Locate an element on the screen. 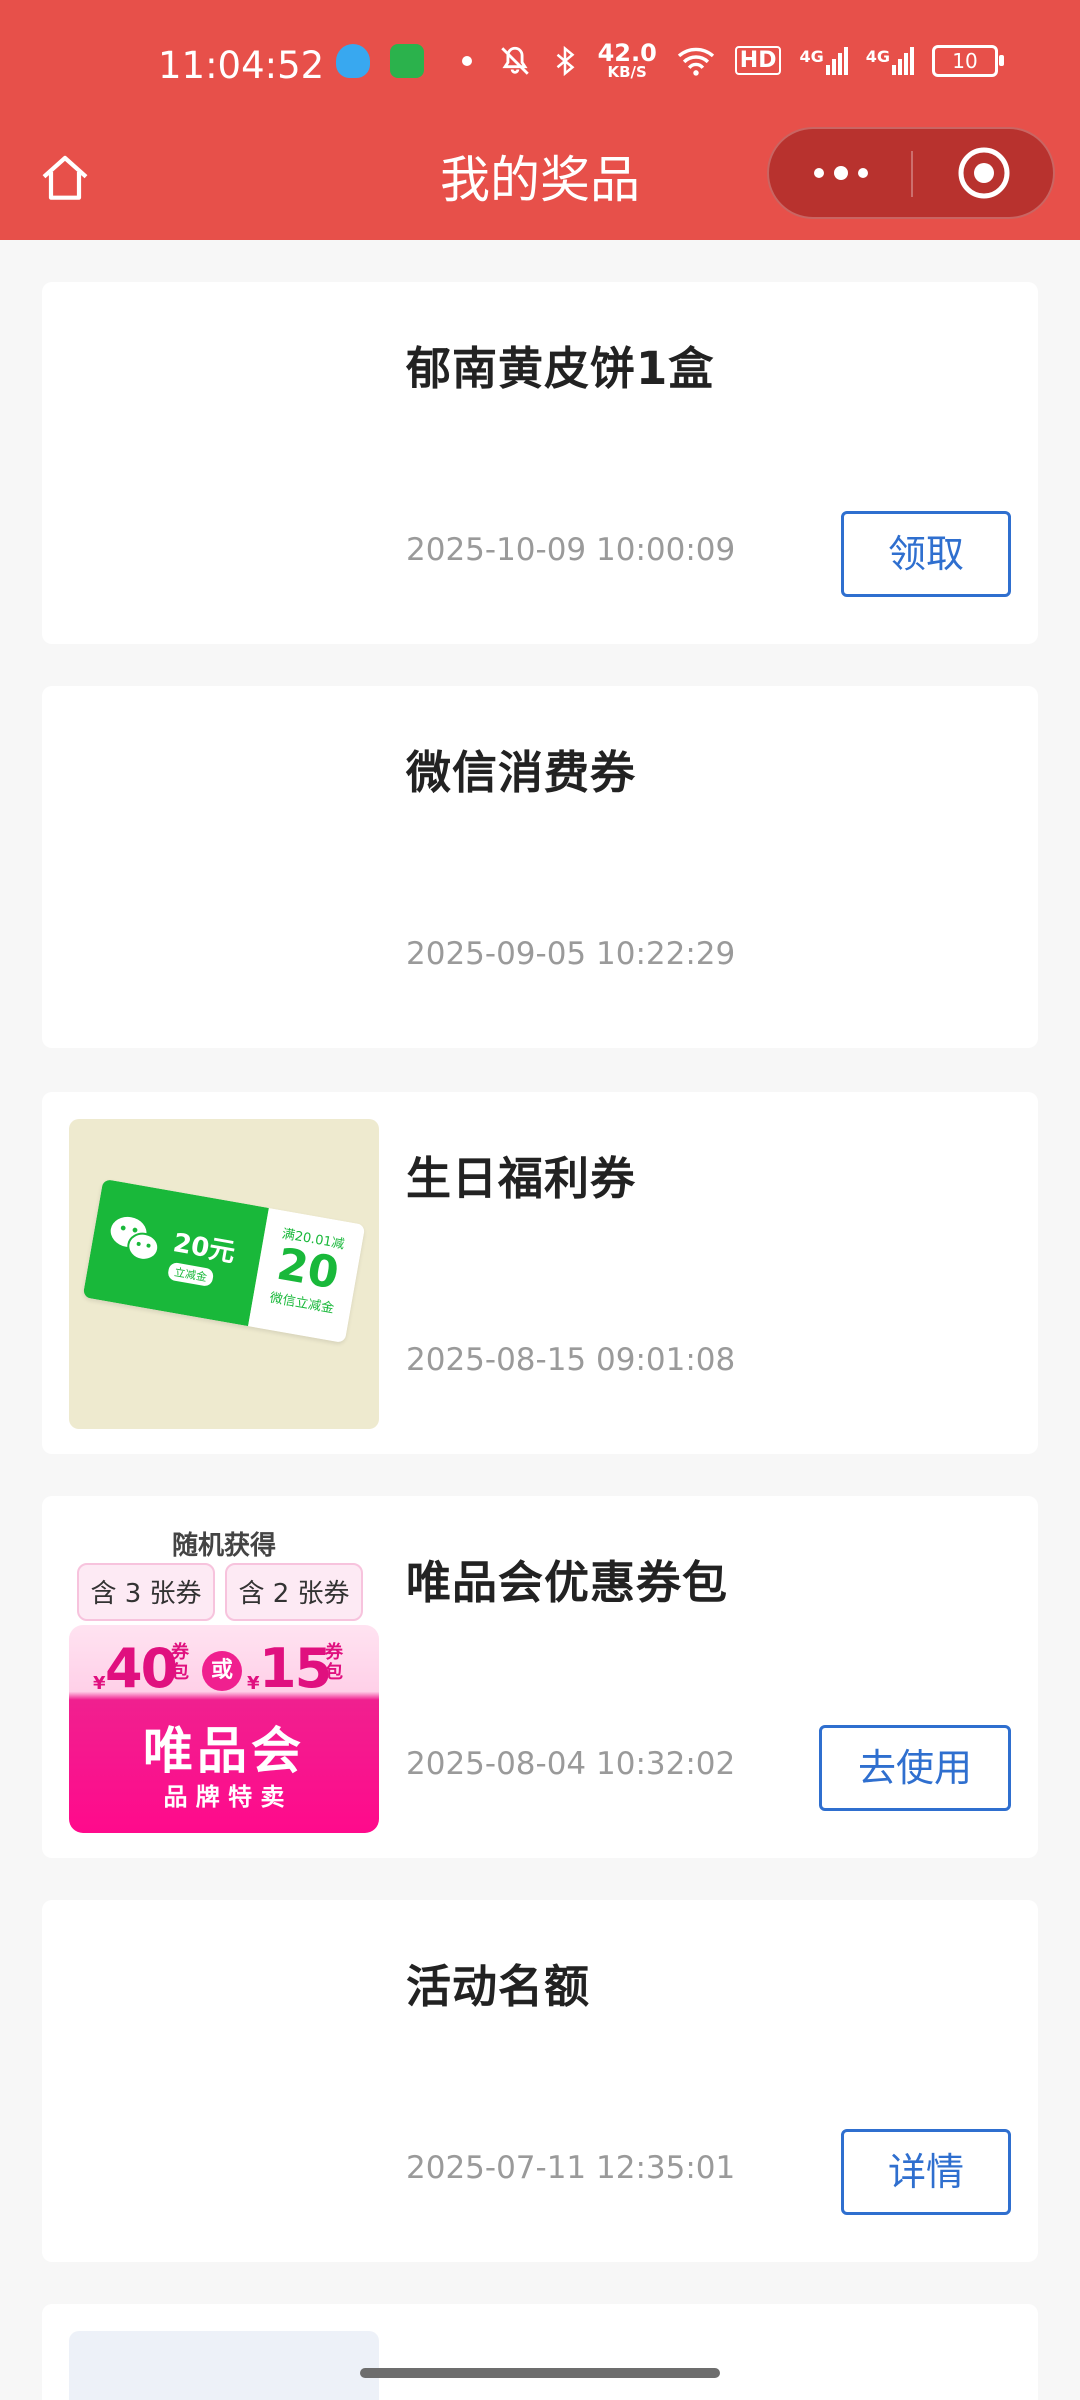 The image size is (1080, 2400). prize-card is located at coordinates (540, 2352).